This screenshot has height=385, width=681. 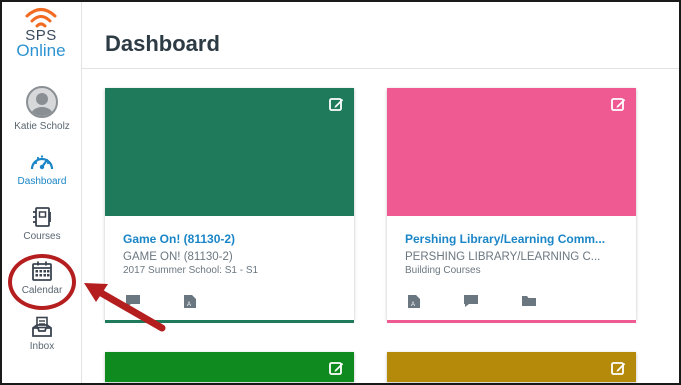 I want to click on nav-account: Katie Scholz, so click(x=42, y=109).